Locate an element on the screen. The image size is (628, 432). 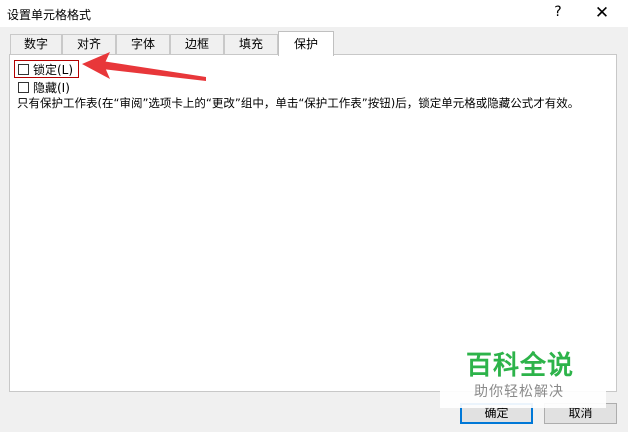
tab-protection: 保护 is located at coordinates (306, 43).